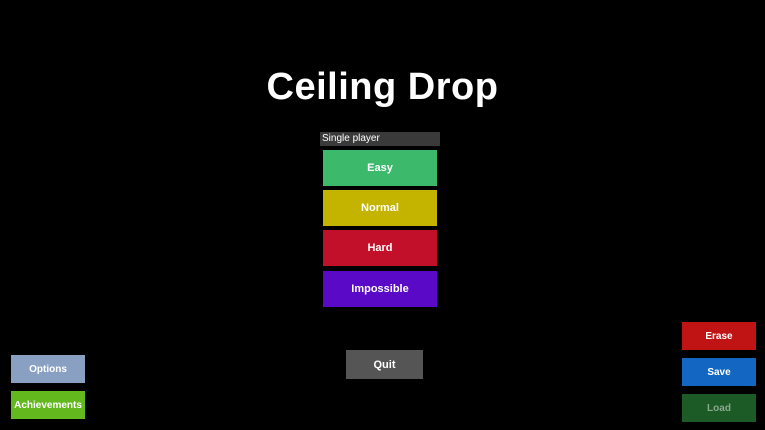 The image size is (765, 430). Describe the element at coordinates (380, 248) in the screenshot. I see `hard-button: Hard` at that location.